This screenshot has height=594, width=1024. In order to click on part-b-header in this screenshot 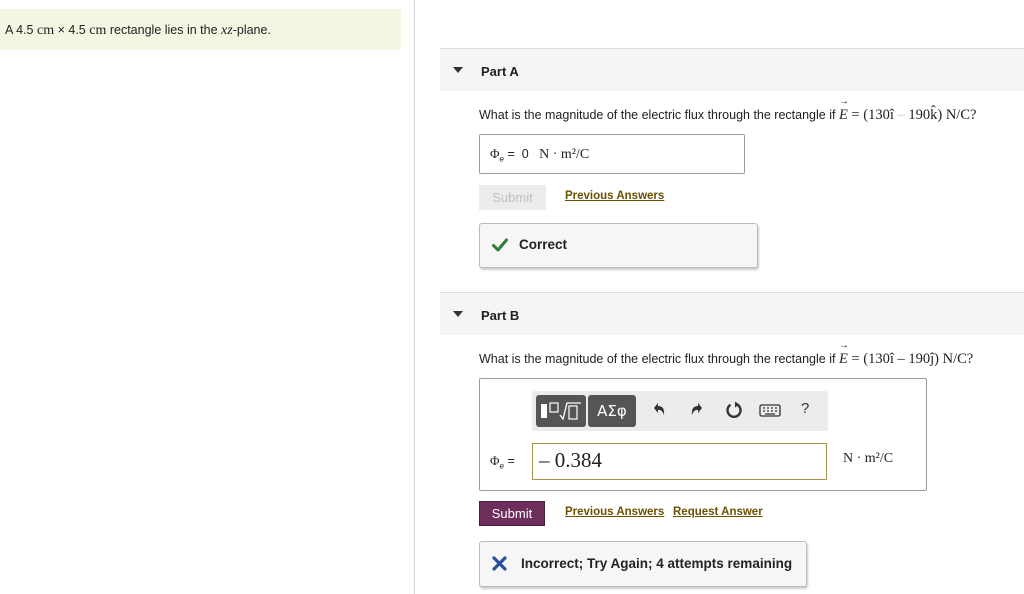, I will do `click(732, 313)`.